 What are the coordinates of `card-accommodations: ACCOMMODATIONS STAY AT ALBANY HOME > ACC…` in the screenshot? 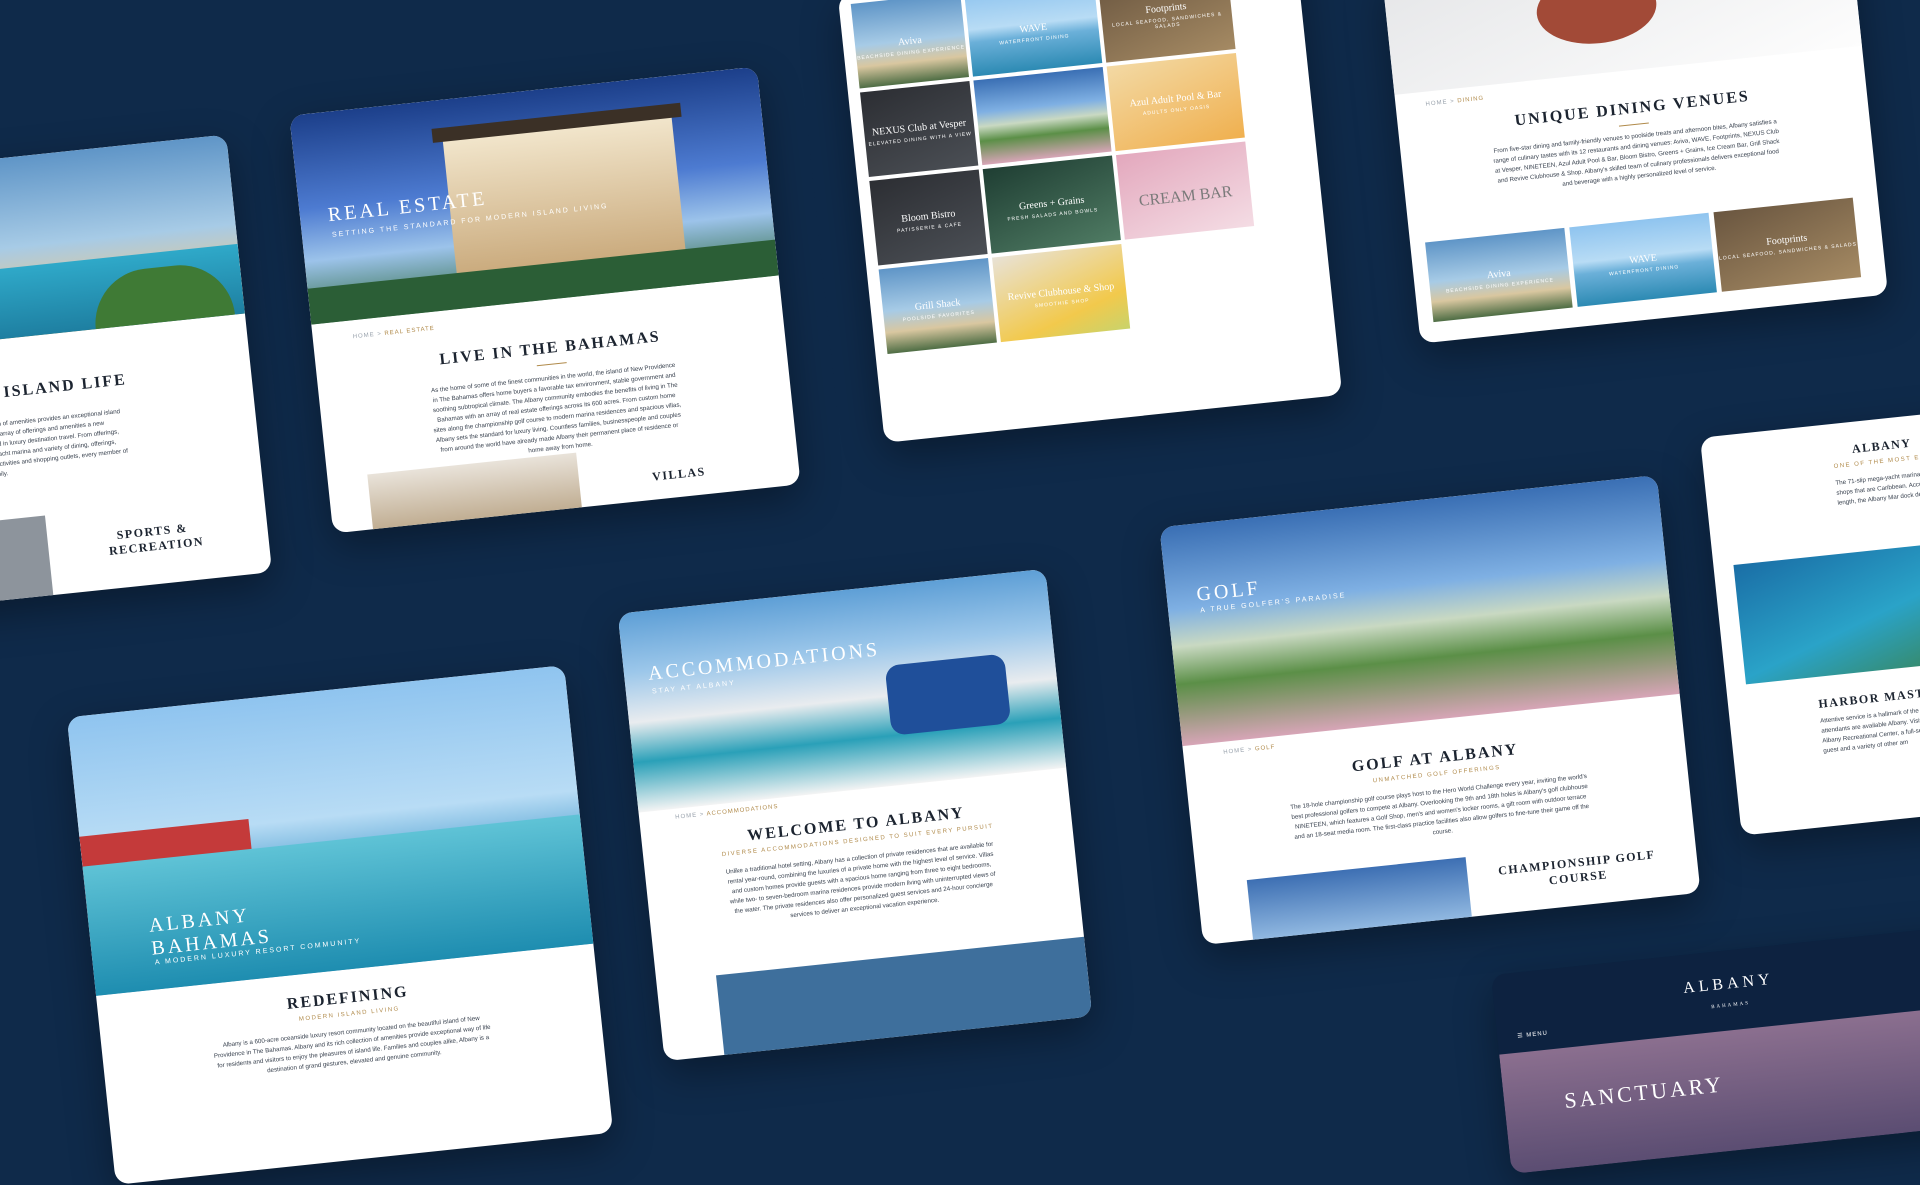 It's located at (855, 815).